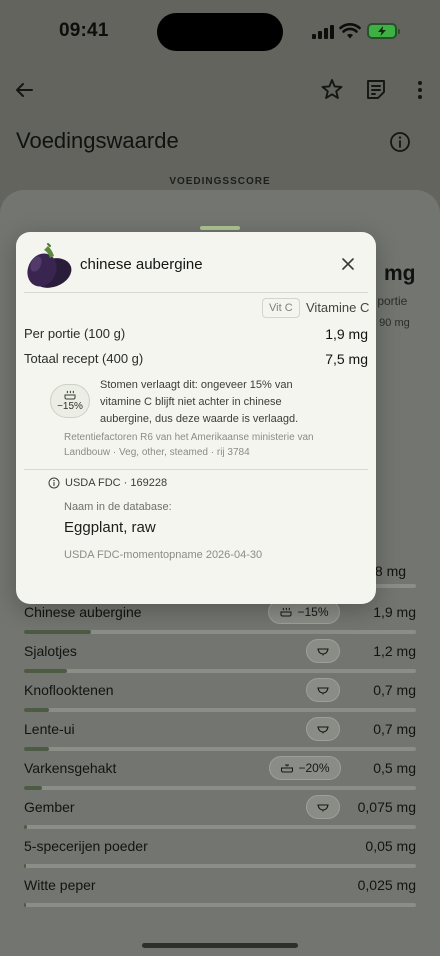 The image size is (440, 956). I want to click on sheet-drag-handle, so click(220, 228).